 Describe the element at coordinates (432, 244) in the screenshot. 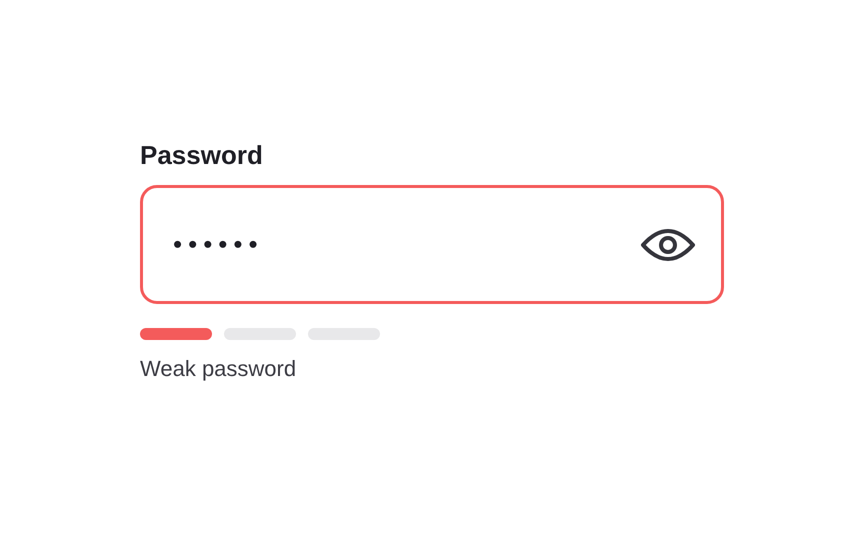

I see `password-field: ••••••` at that location.